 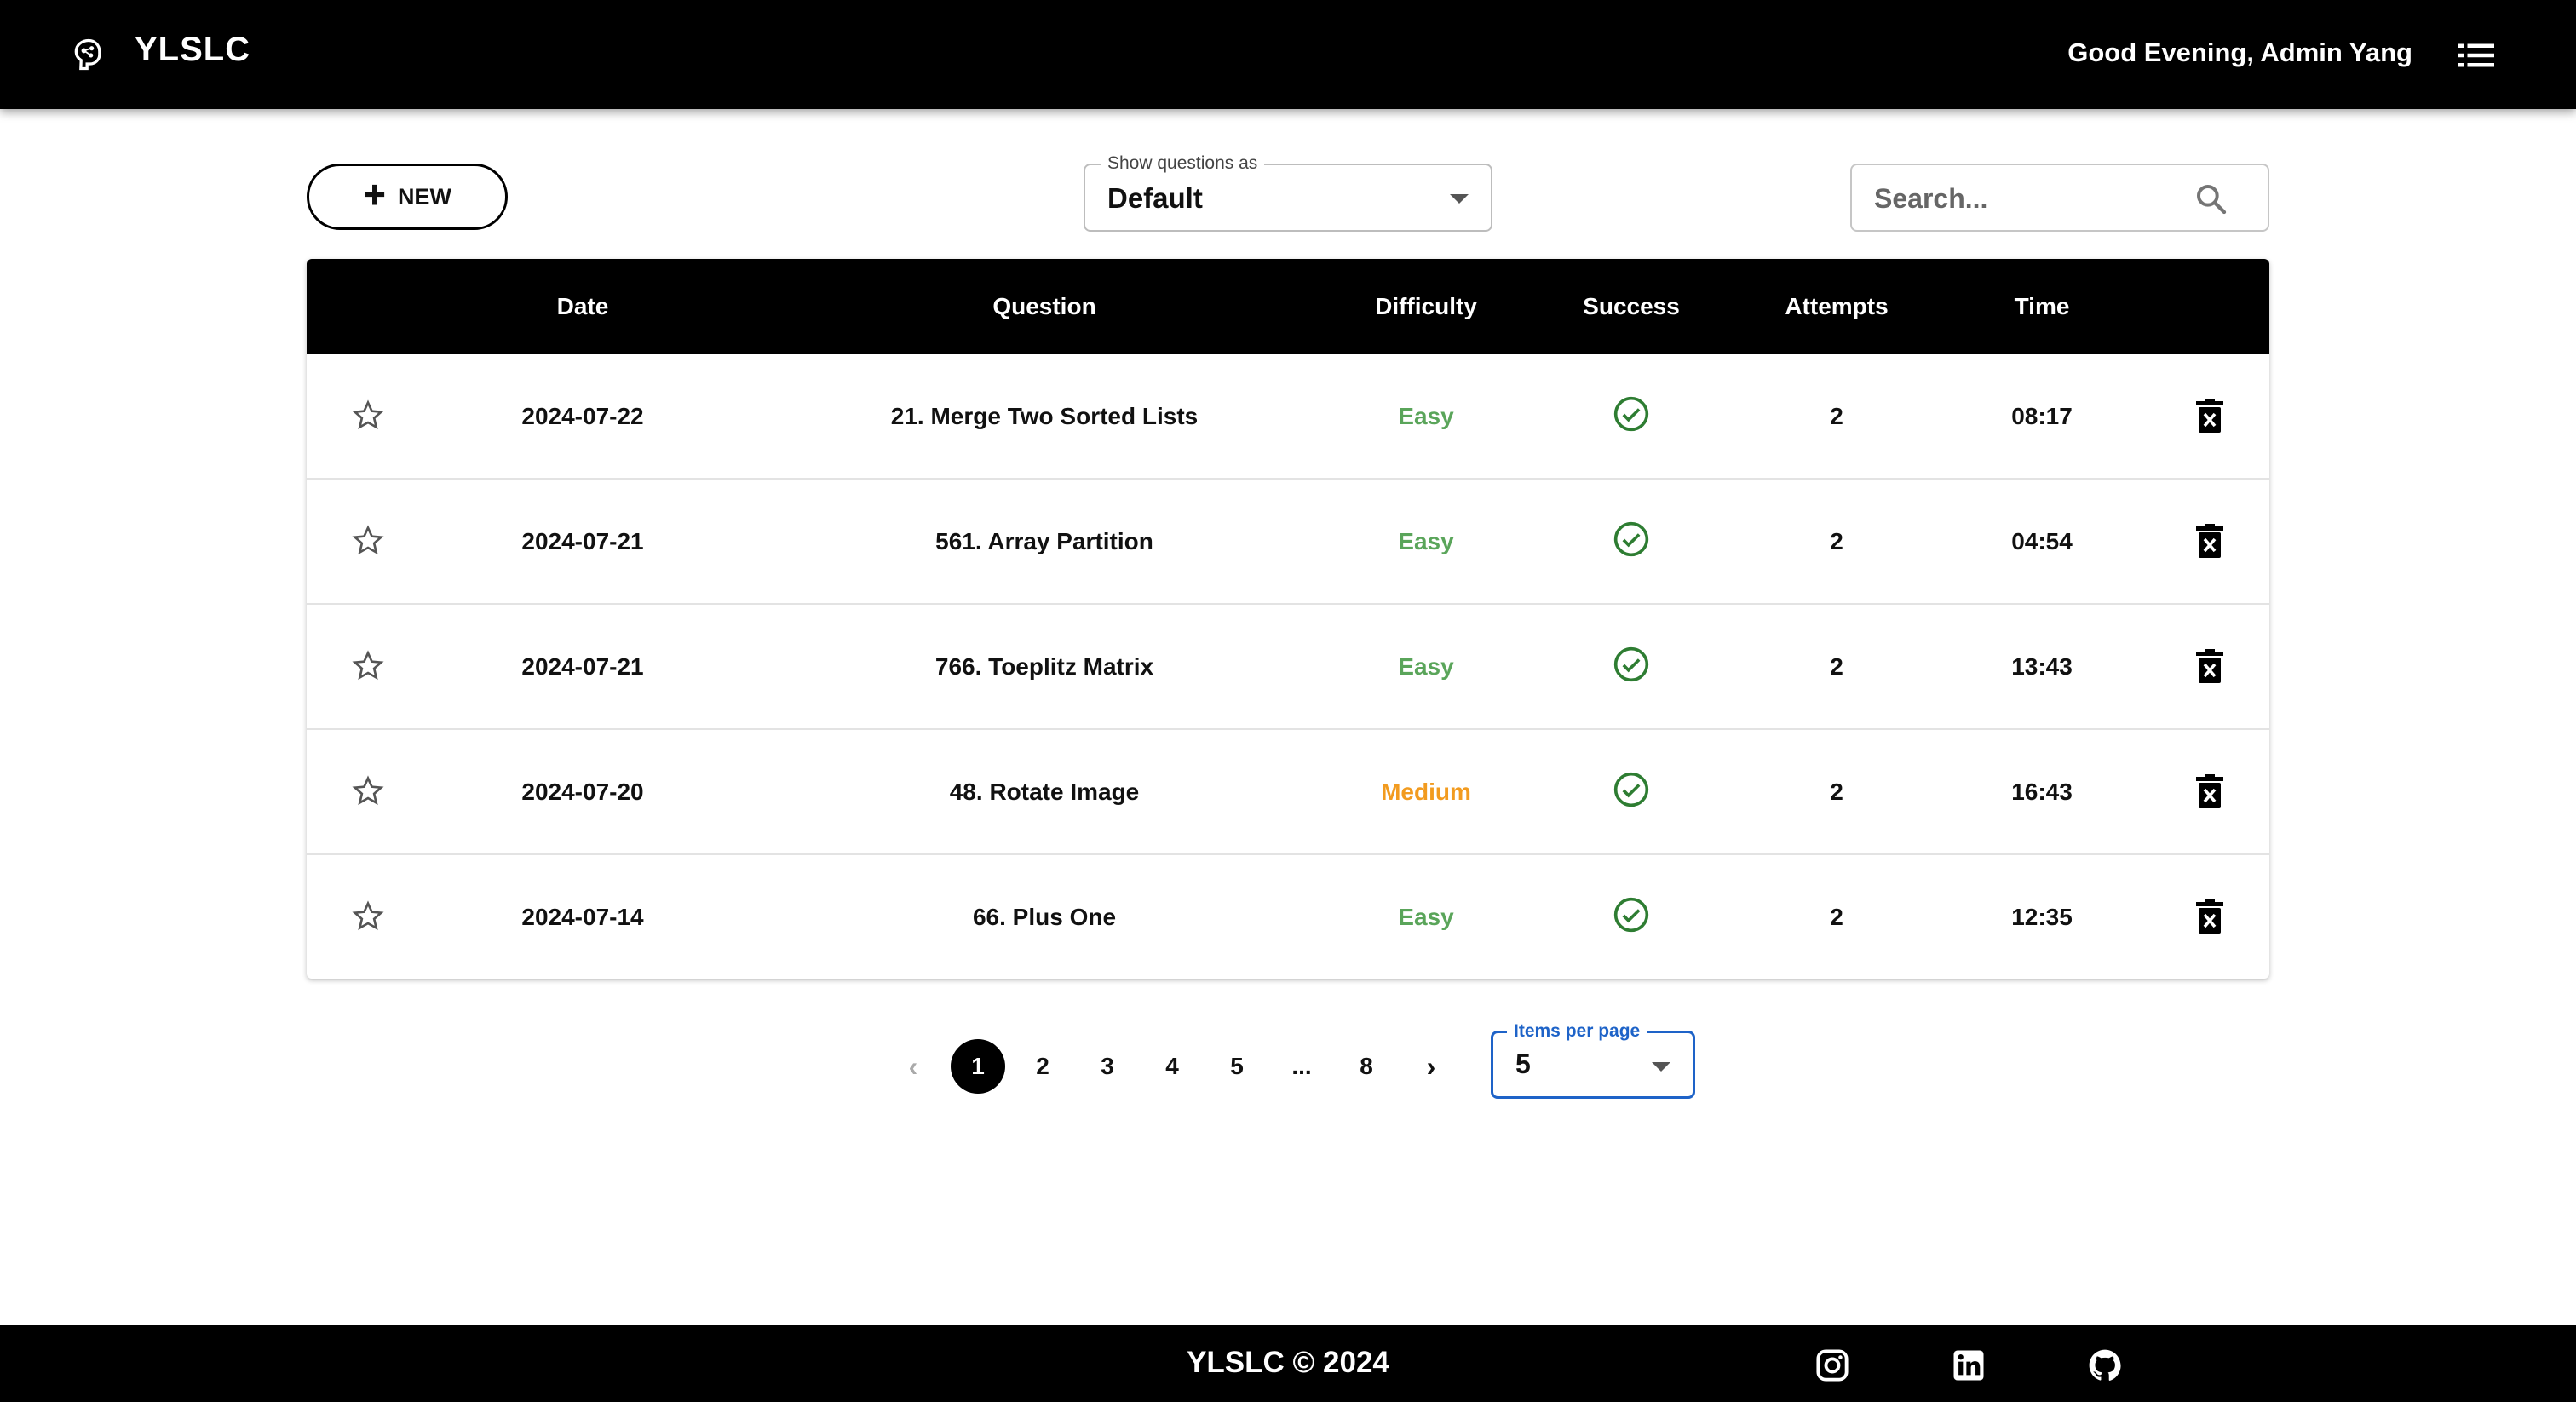 What do you see at coordinates (2042, 416) in the screenshot?
I see `time-cell: 08:17` at bounding box center [2042, 416].